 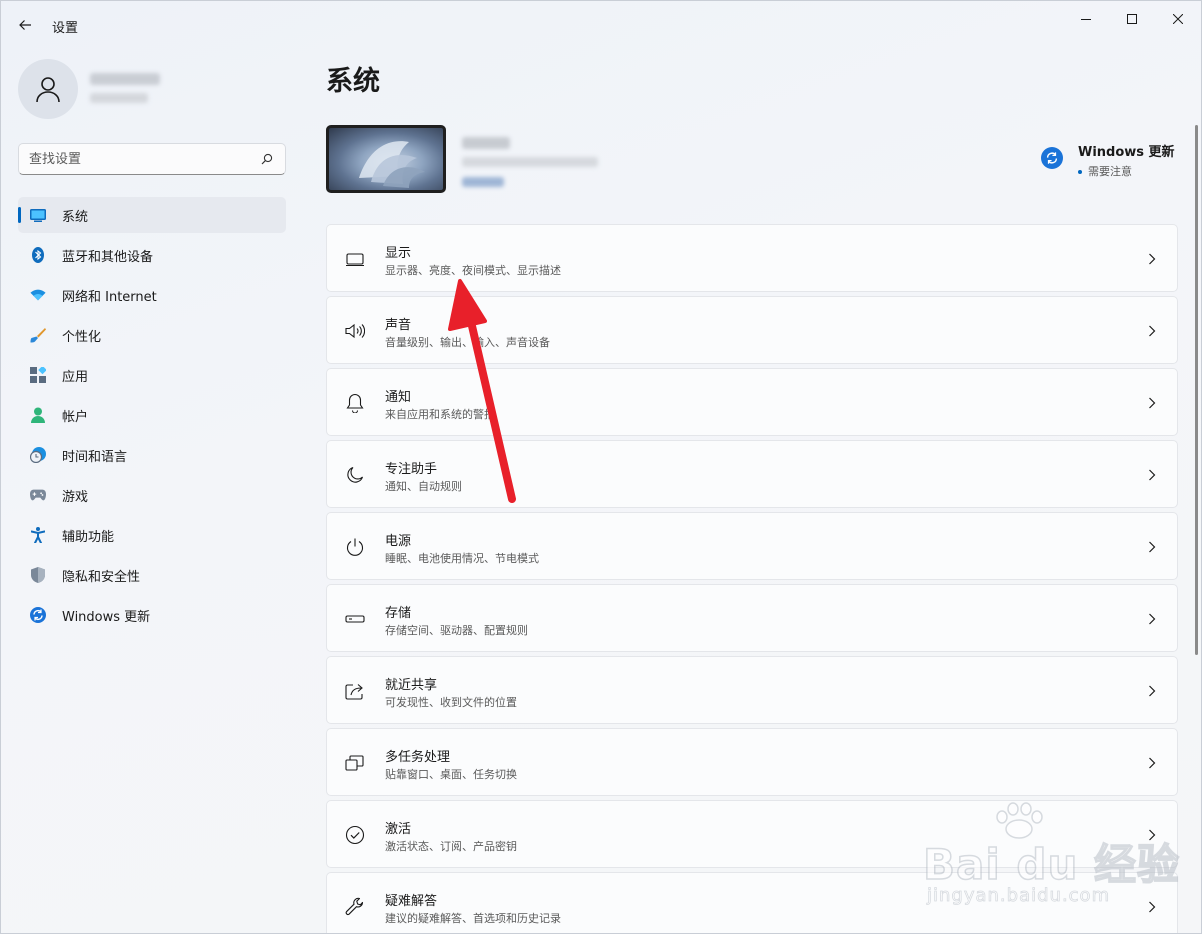 I want to click on rename-link-blurred, so click(x=483, y=182).